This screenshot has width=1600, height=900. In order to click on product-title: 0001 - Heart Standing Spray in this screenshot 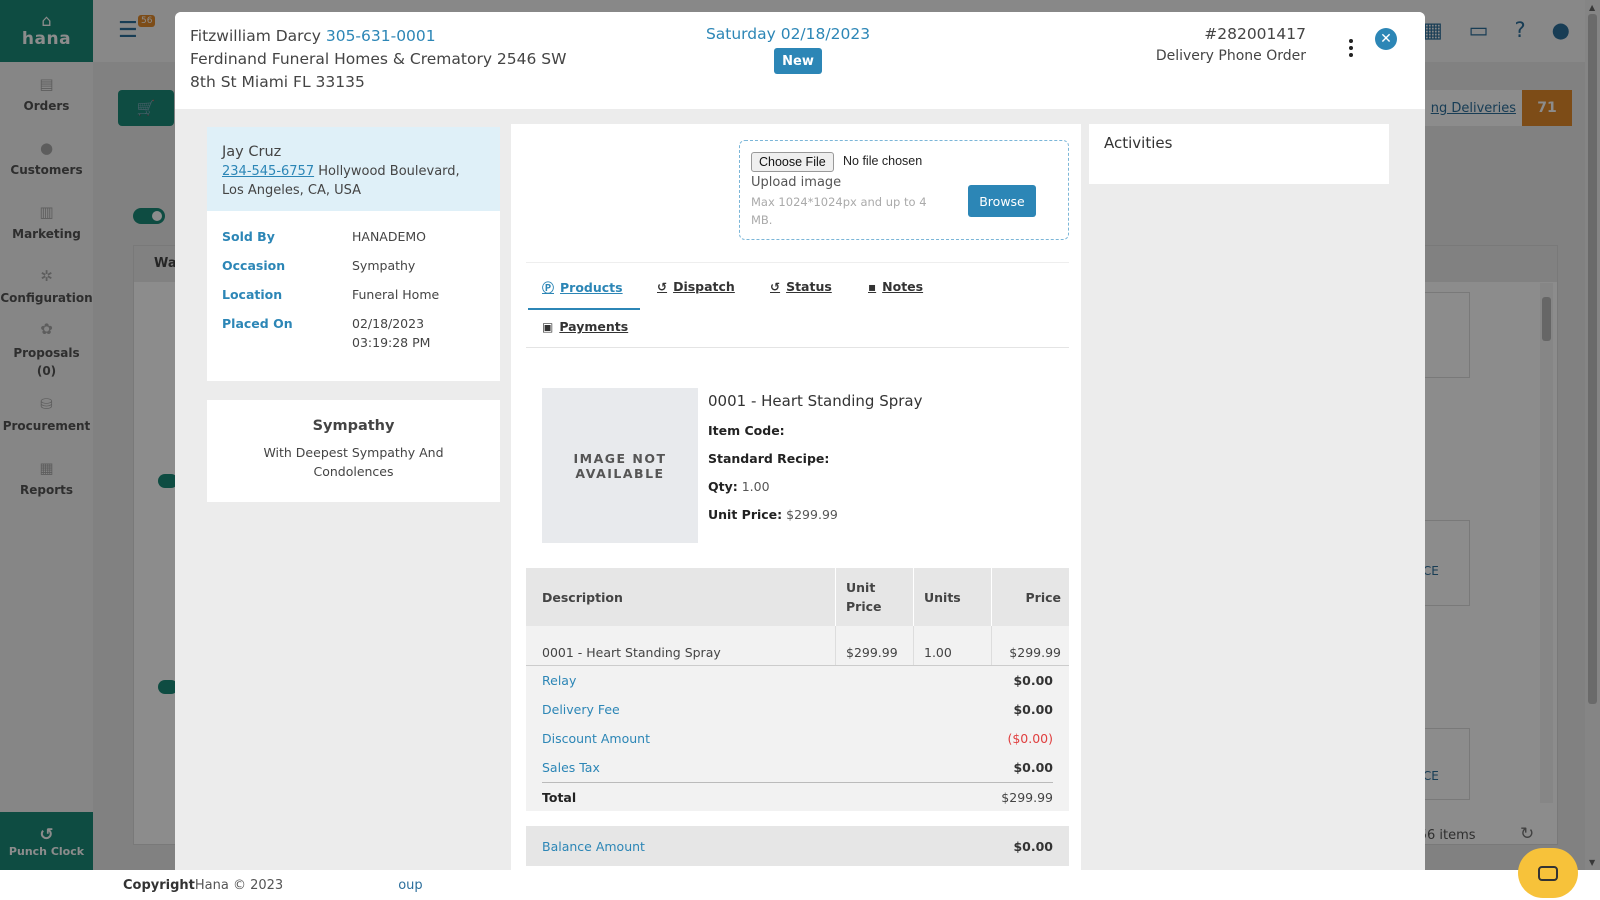, I will do `click(815, 401)`.